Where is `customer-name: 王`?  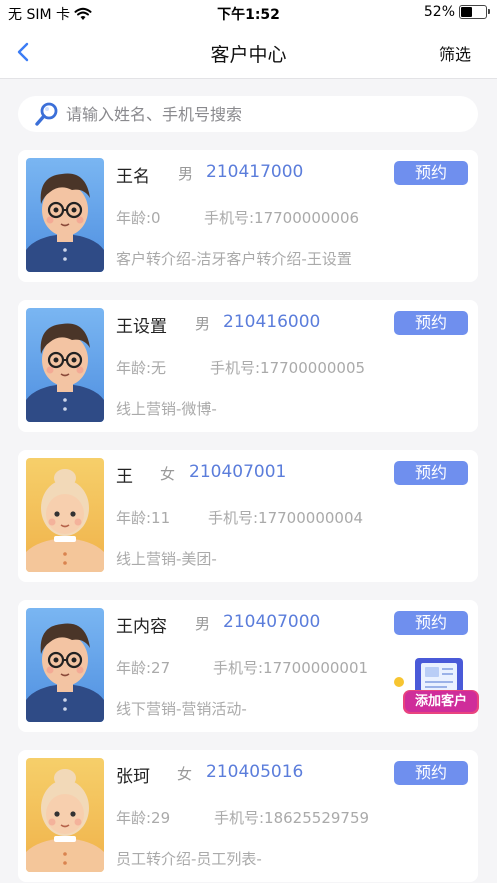 customer-name: 王 is located at coordinates (124, 477).